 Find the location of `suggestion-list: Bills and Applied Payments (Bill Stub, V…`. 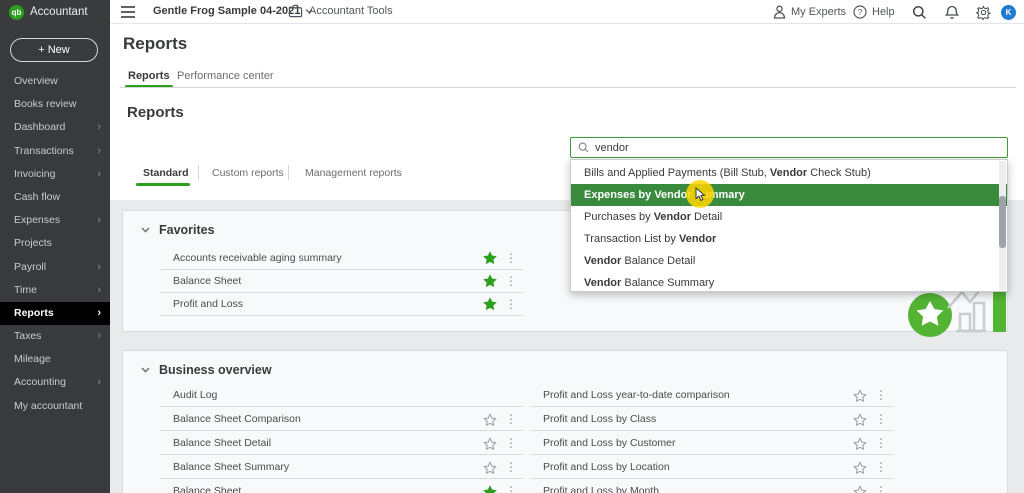

suggestion-list: Bills and Applied Payments (Bill Stub, V… is located at coordinates (789, 227).